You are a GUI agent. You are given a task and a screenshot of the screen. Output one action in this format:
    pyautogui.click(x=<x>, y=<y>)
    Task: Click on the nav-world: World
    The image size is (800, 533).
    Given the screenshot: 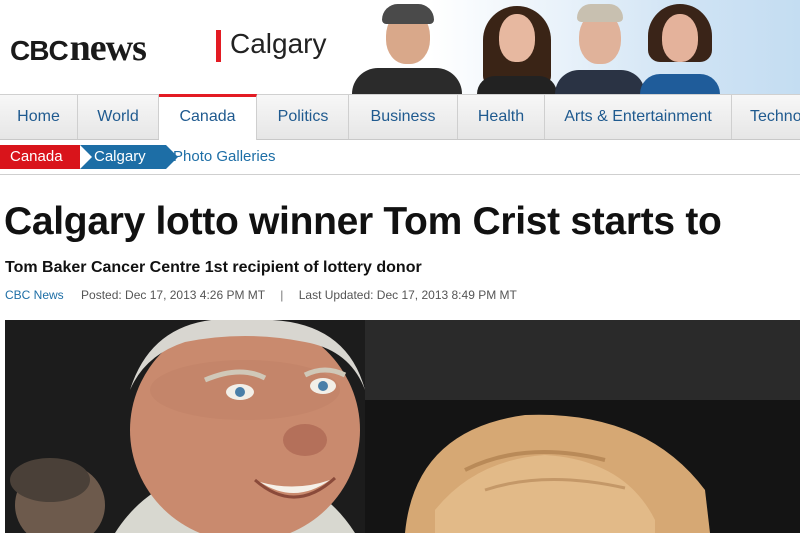 What is the action you would take?
    pyautogui.click(x=118, y=117)
    